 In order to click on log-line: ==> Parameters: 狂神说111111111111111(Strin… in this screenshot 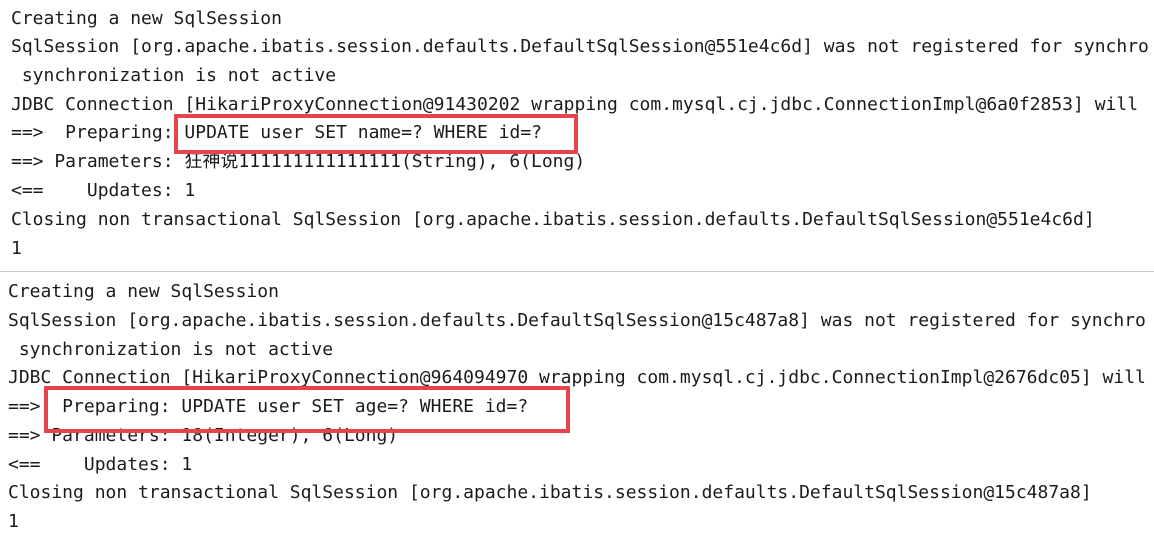, I will do `click(298, 161)`.